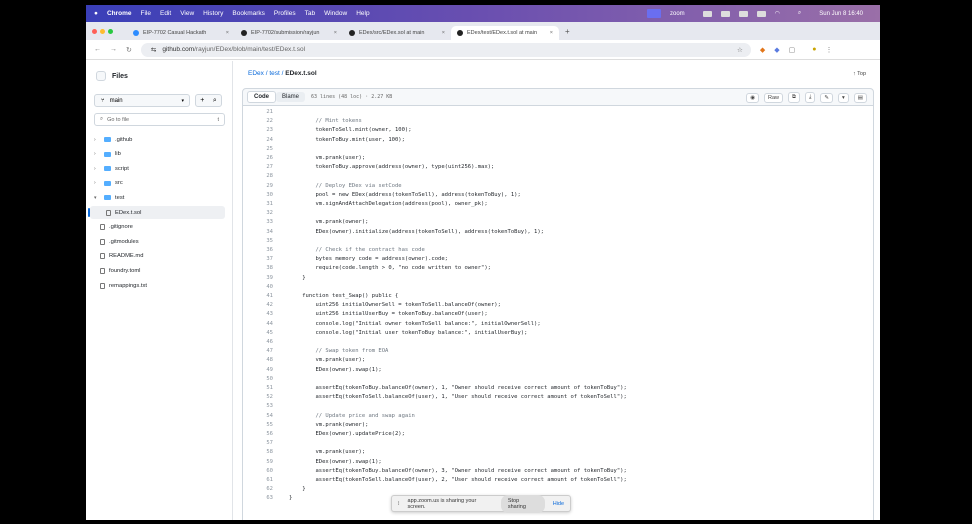  What do you see at coordinates (505, 33) in the screenshot?
I see `browser-tab-active: EDex/test/EDex.t.sol at main ×` at bounding box center [505, 33].